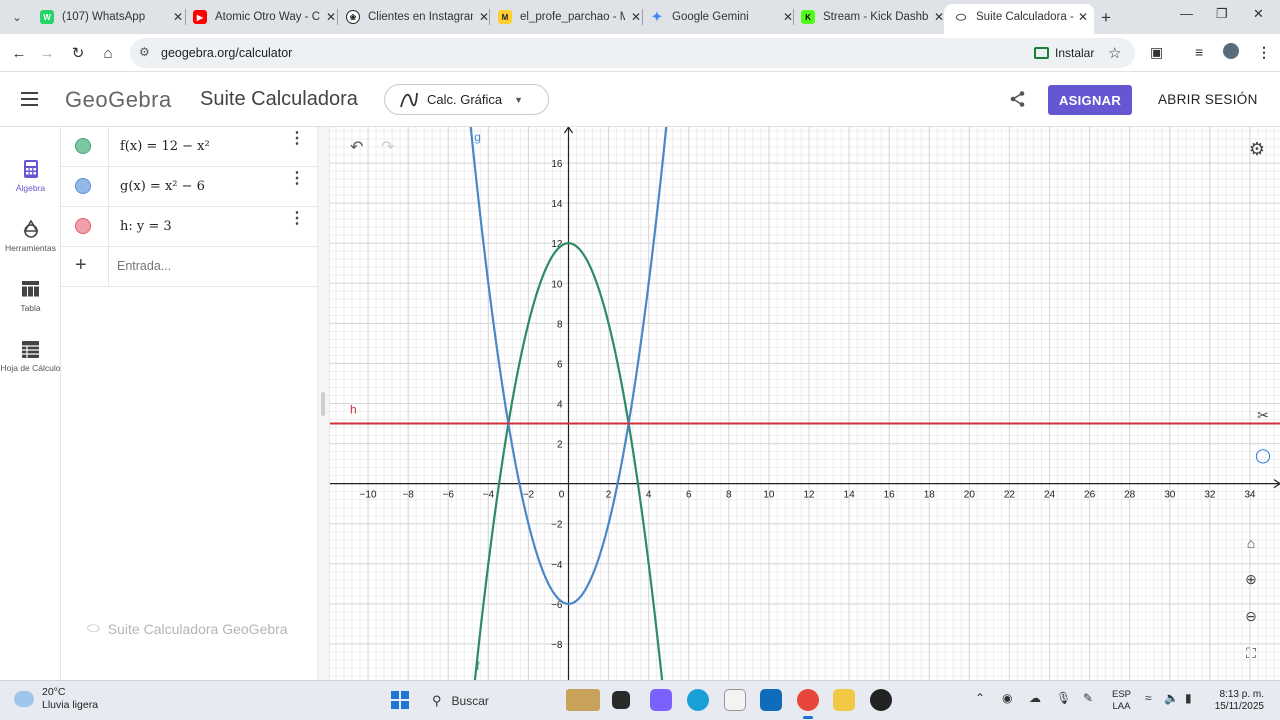 This screenshot has width=1280, height=720. Describe the element at coordinates (1258, 14) in the screenshot. I see `window-close-icon: ✕` at that location.